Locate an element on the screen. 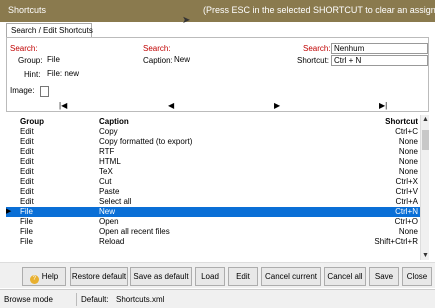 The width and height of the screenshot is (435, 308). search-label-3: Search: is located at coordinates (317, 48).